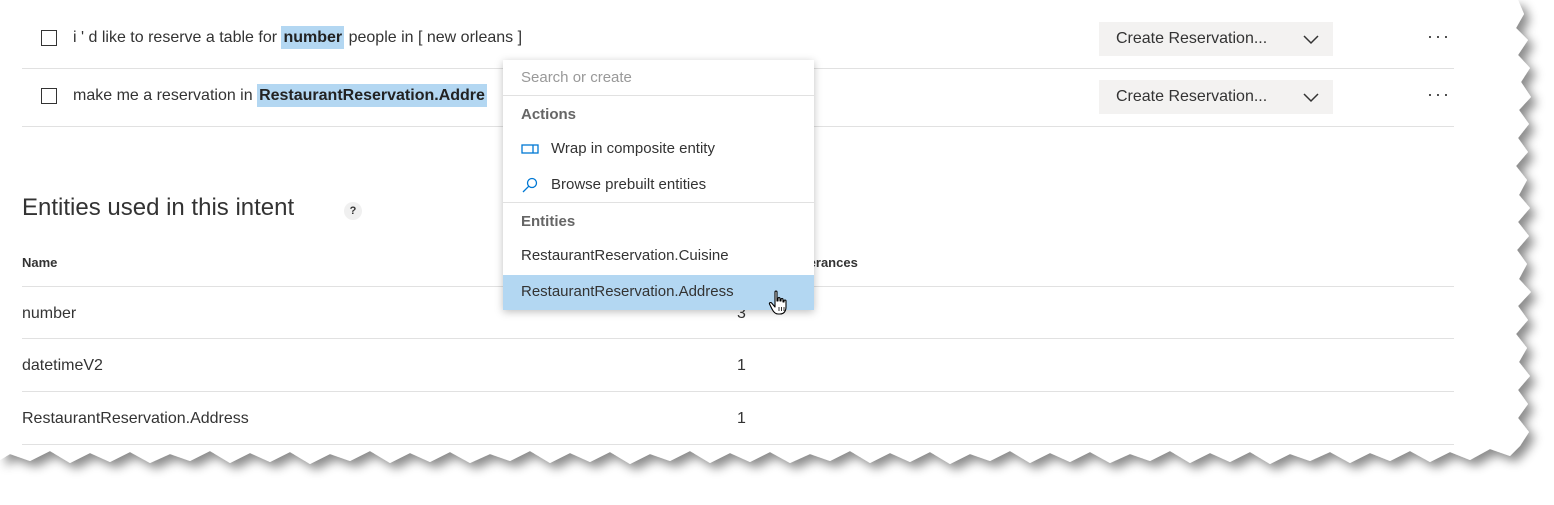  I want to click on search-icon, so click(530, 185).